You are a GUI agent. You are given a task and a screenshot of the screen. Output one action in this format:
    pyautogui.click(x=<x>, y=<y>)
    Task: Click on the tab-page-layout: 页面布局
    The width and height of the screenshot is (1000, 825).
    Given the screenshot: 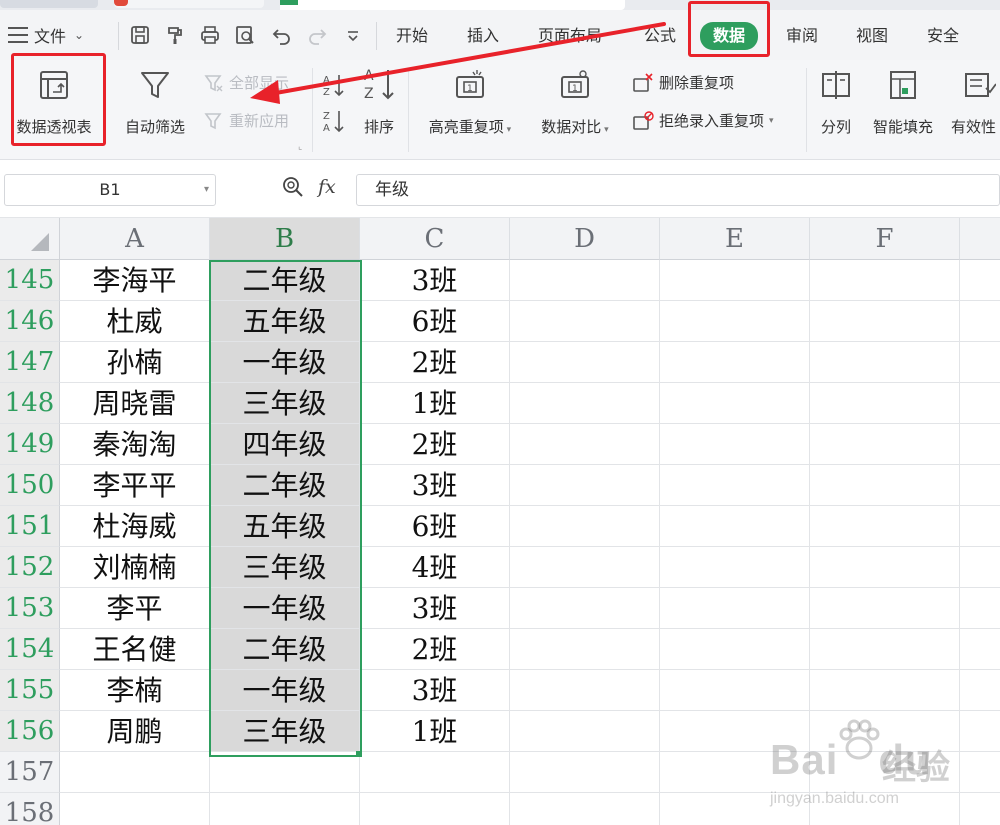 What is the action you would take?
    pyautogui.click(x=570, y=36)
    